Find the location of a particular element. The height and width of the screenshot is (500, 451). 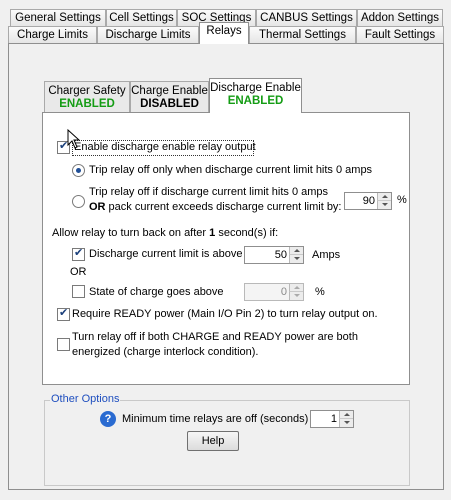

inner-tab-charger-safety: Charger Safety ENABLED is located at coordinates (87, 96).